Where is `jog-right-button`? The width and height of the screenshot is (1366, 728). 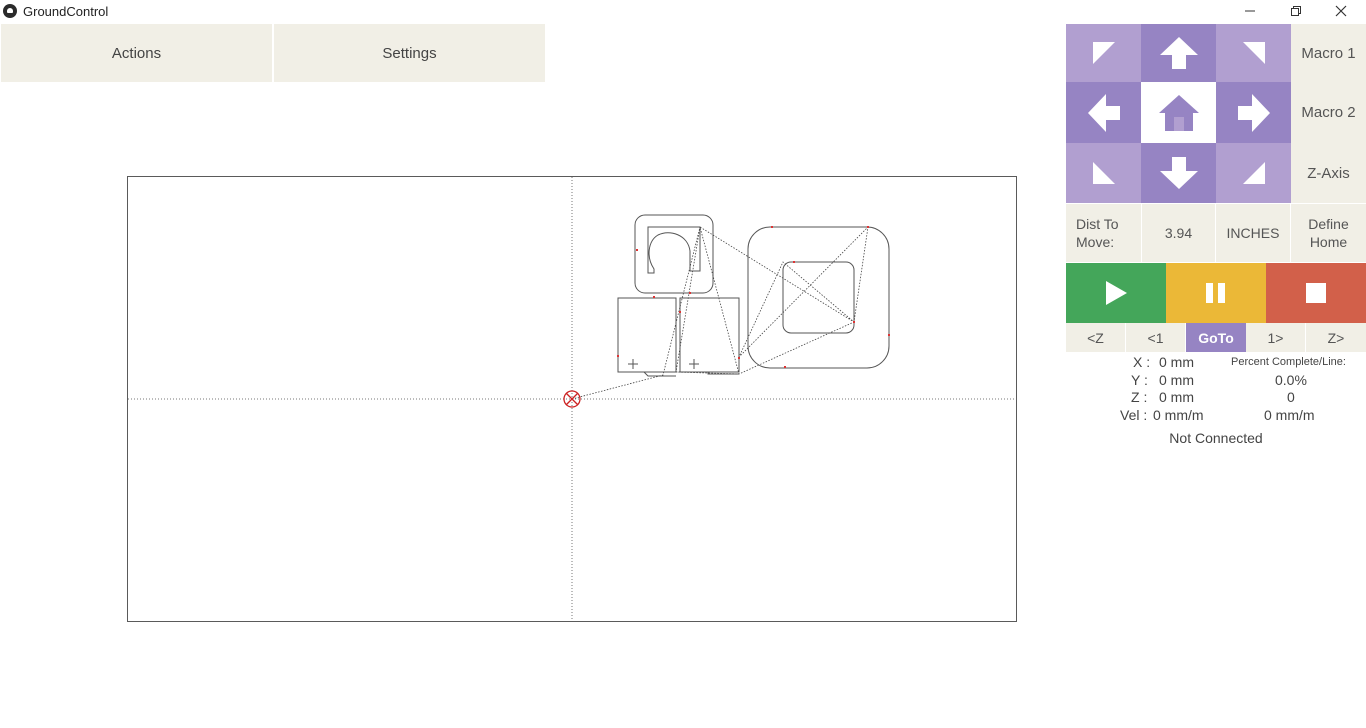
jog-right-button is located at coordinates (1253, 112).